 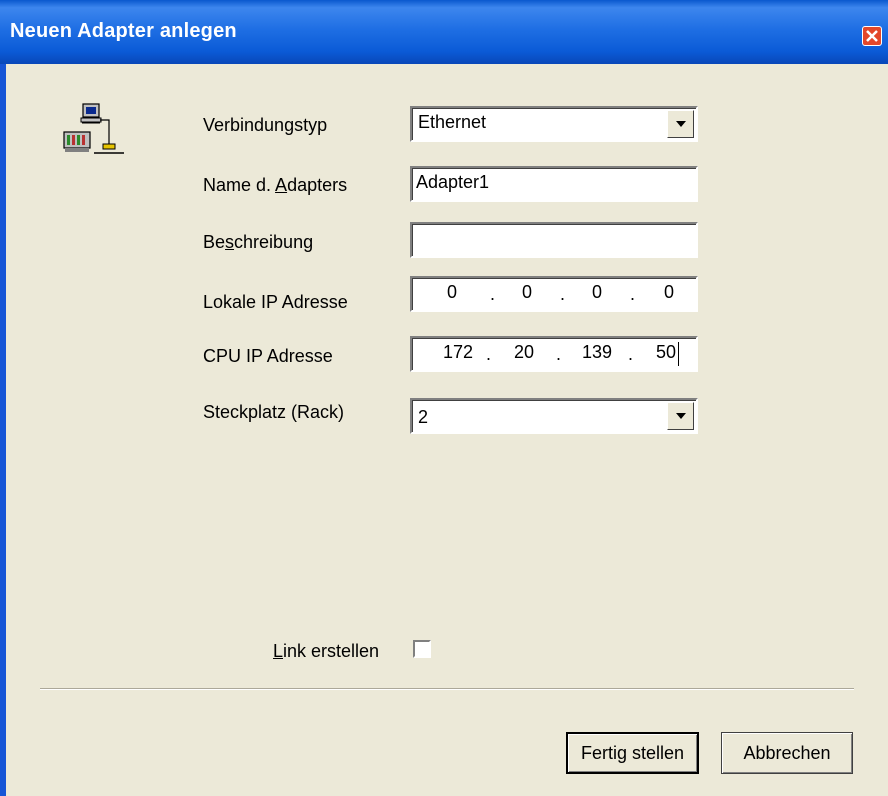 I want to click on local-ip-octet-4: 0, so click(x=669, y=292).